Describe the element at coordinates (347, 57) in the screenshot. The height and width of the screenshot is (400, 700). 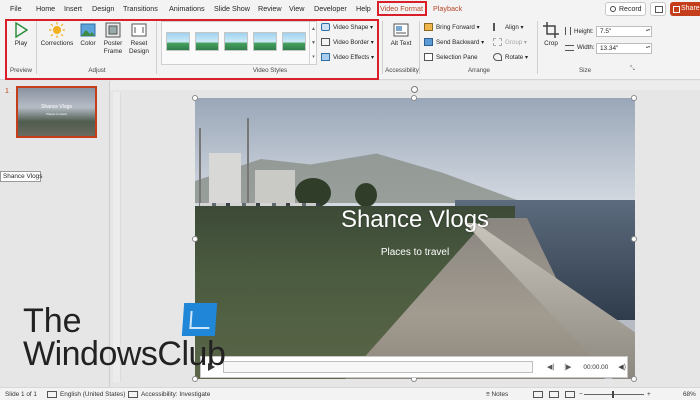
I see `video-effects-button: Video Effects ▾` at that location.